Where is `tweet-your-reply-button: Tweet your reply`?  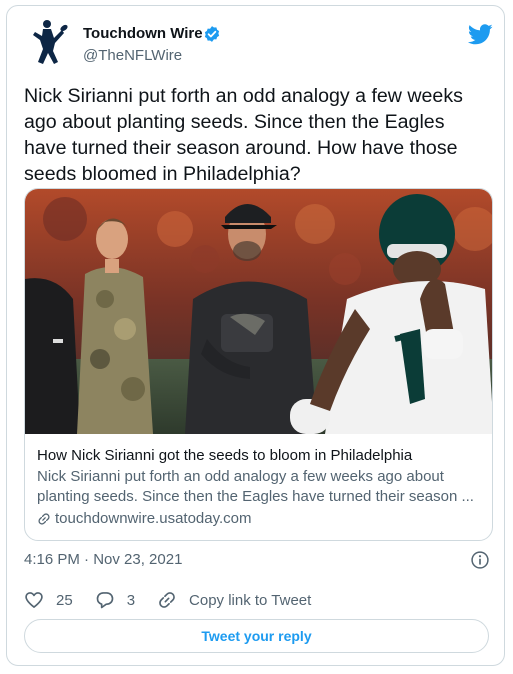
tweet-your-reply-button: Tweet your reply is located at coordinates (256, 636).